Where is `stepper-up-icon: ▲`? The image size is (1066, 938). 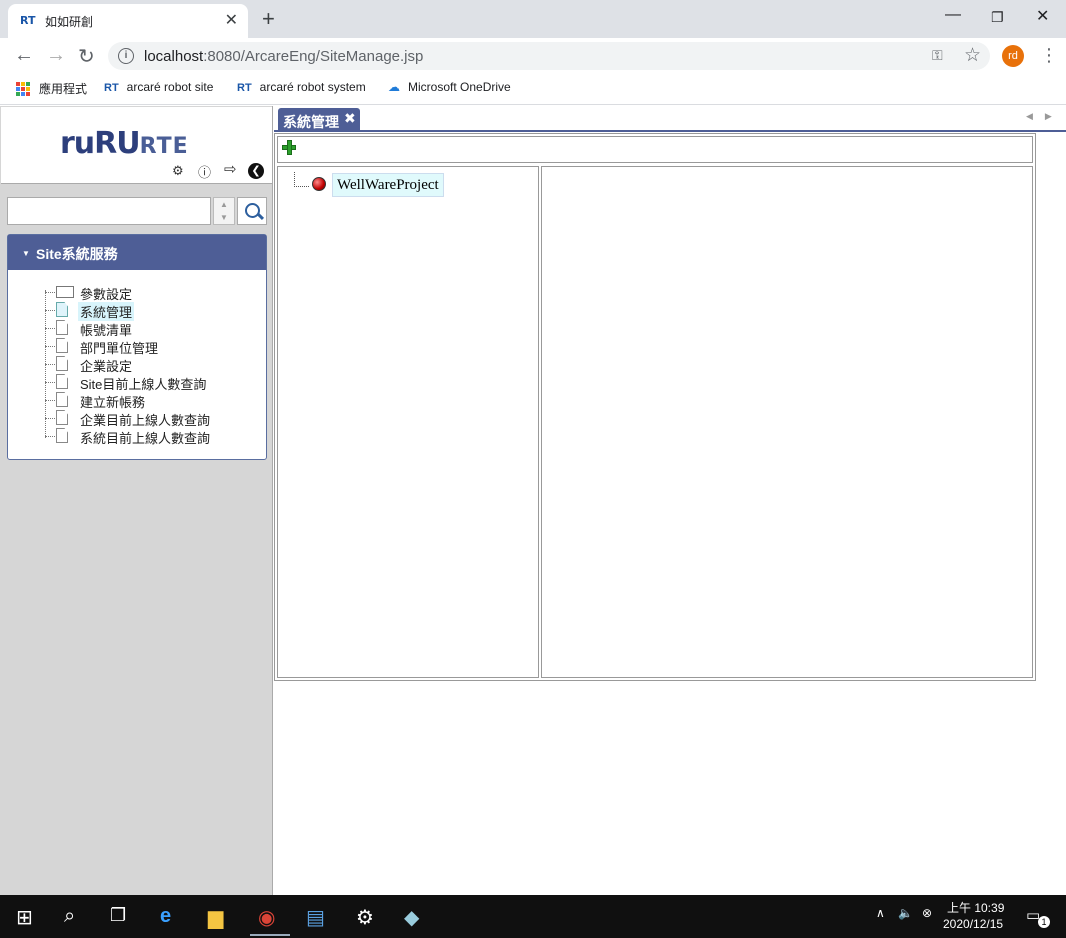
stepper-up-icon: ▲ is located at coordinates (224, 204).